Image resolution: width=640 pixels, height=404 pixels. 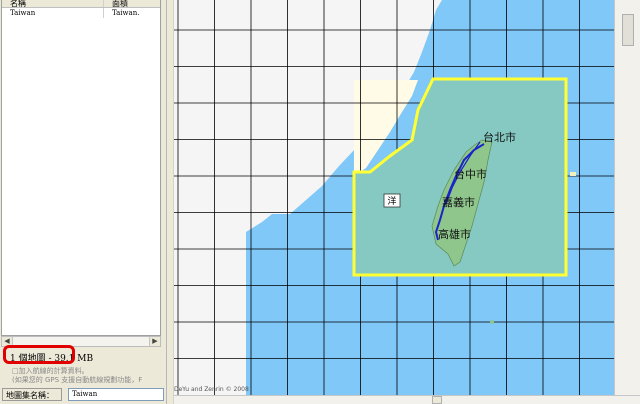 What do you see at coordinates (458, 202) in the screenshot?
I see `city-label-chiayi: 嘉義市` at bounding box center [458, 202].